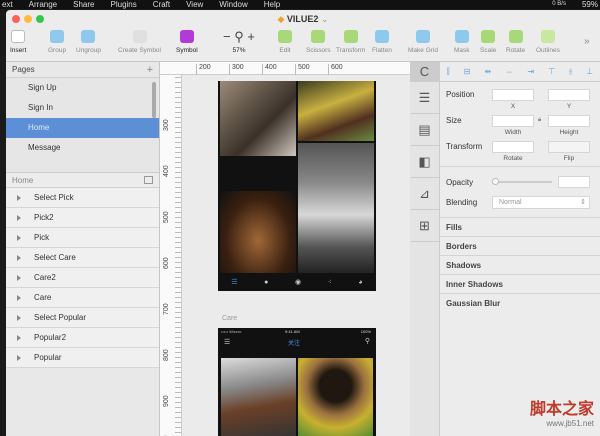  What do you see at coordinates (40, 19) in the screenshot?
I see `zoom-button` at bounding box center [40, 19].